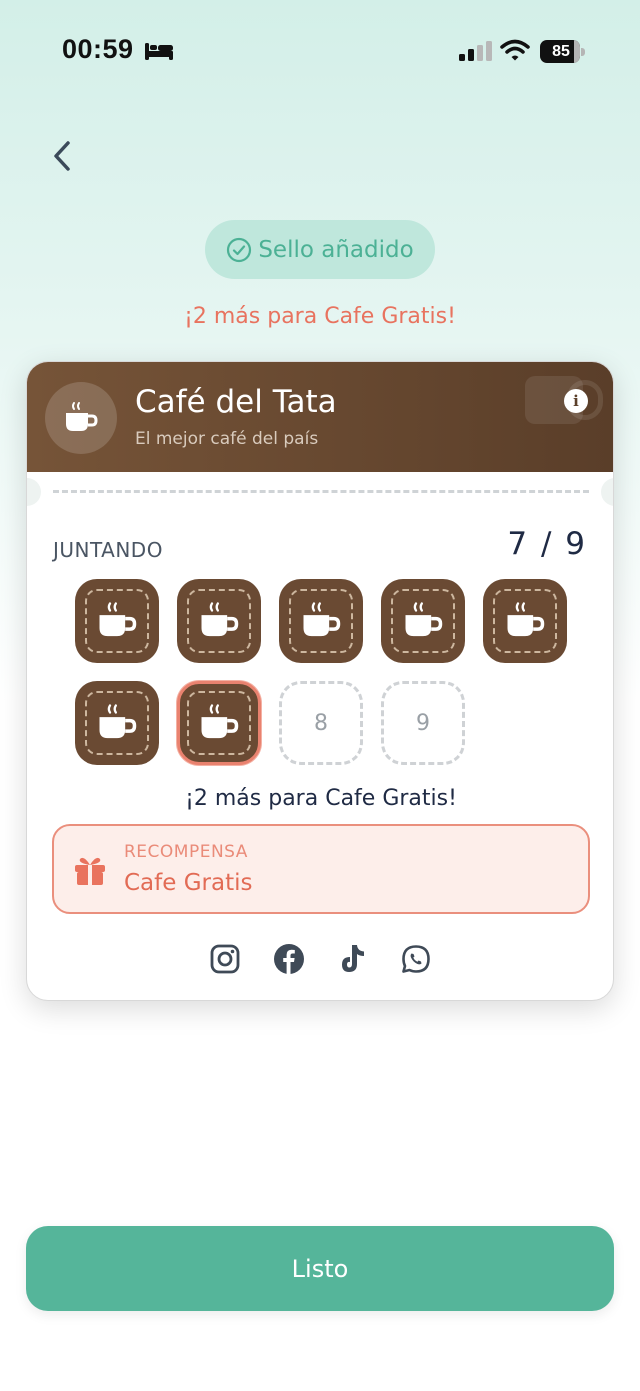 This screenshot has width=640, height=1391. I want to click on card-header: Café del Tata El mejor café del país i, so click(320, 417).